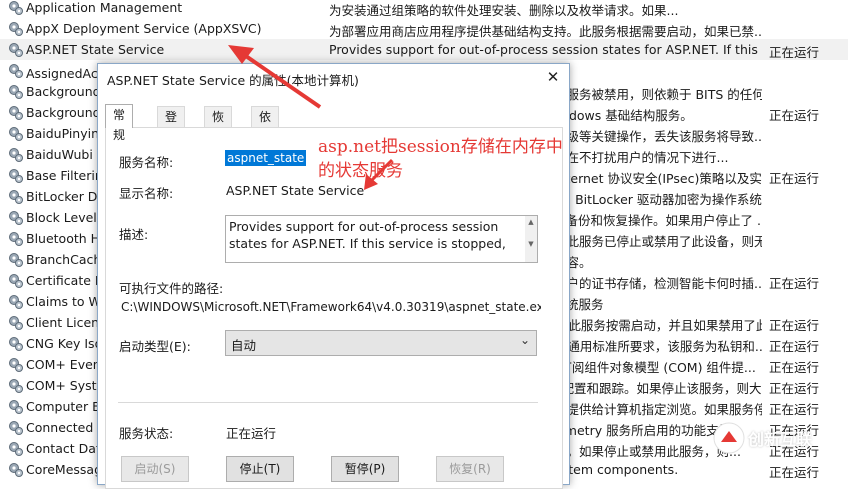 Image resolution: width=848 pixels, height=489 pixels. I want to click on watermark-text: 创新互联, so click(780, 439).